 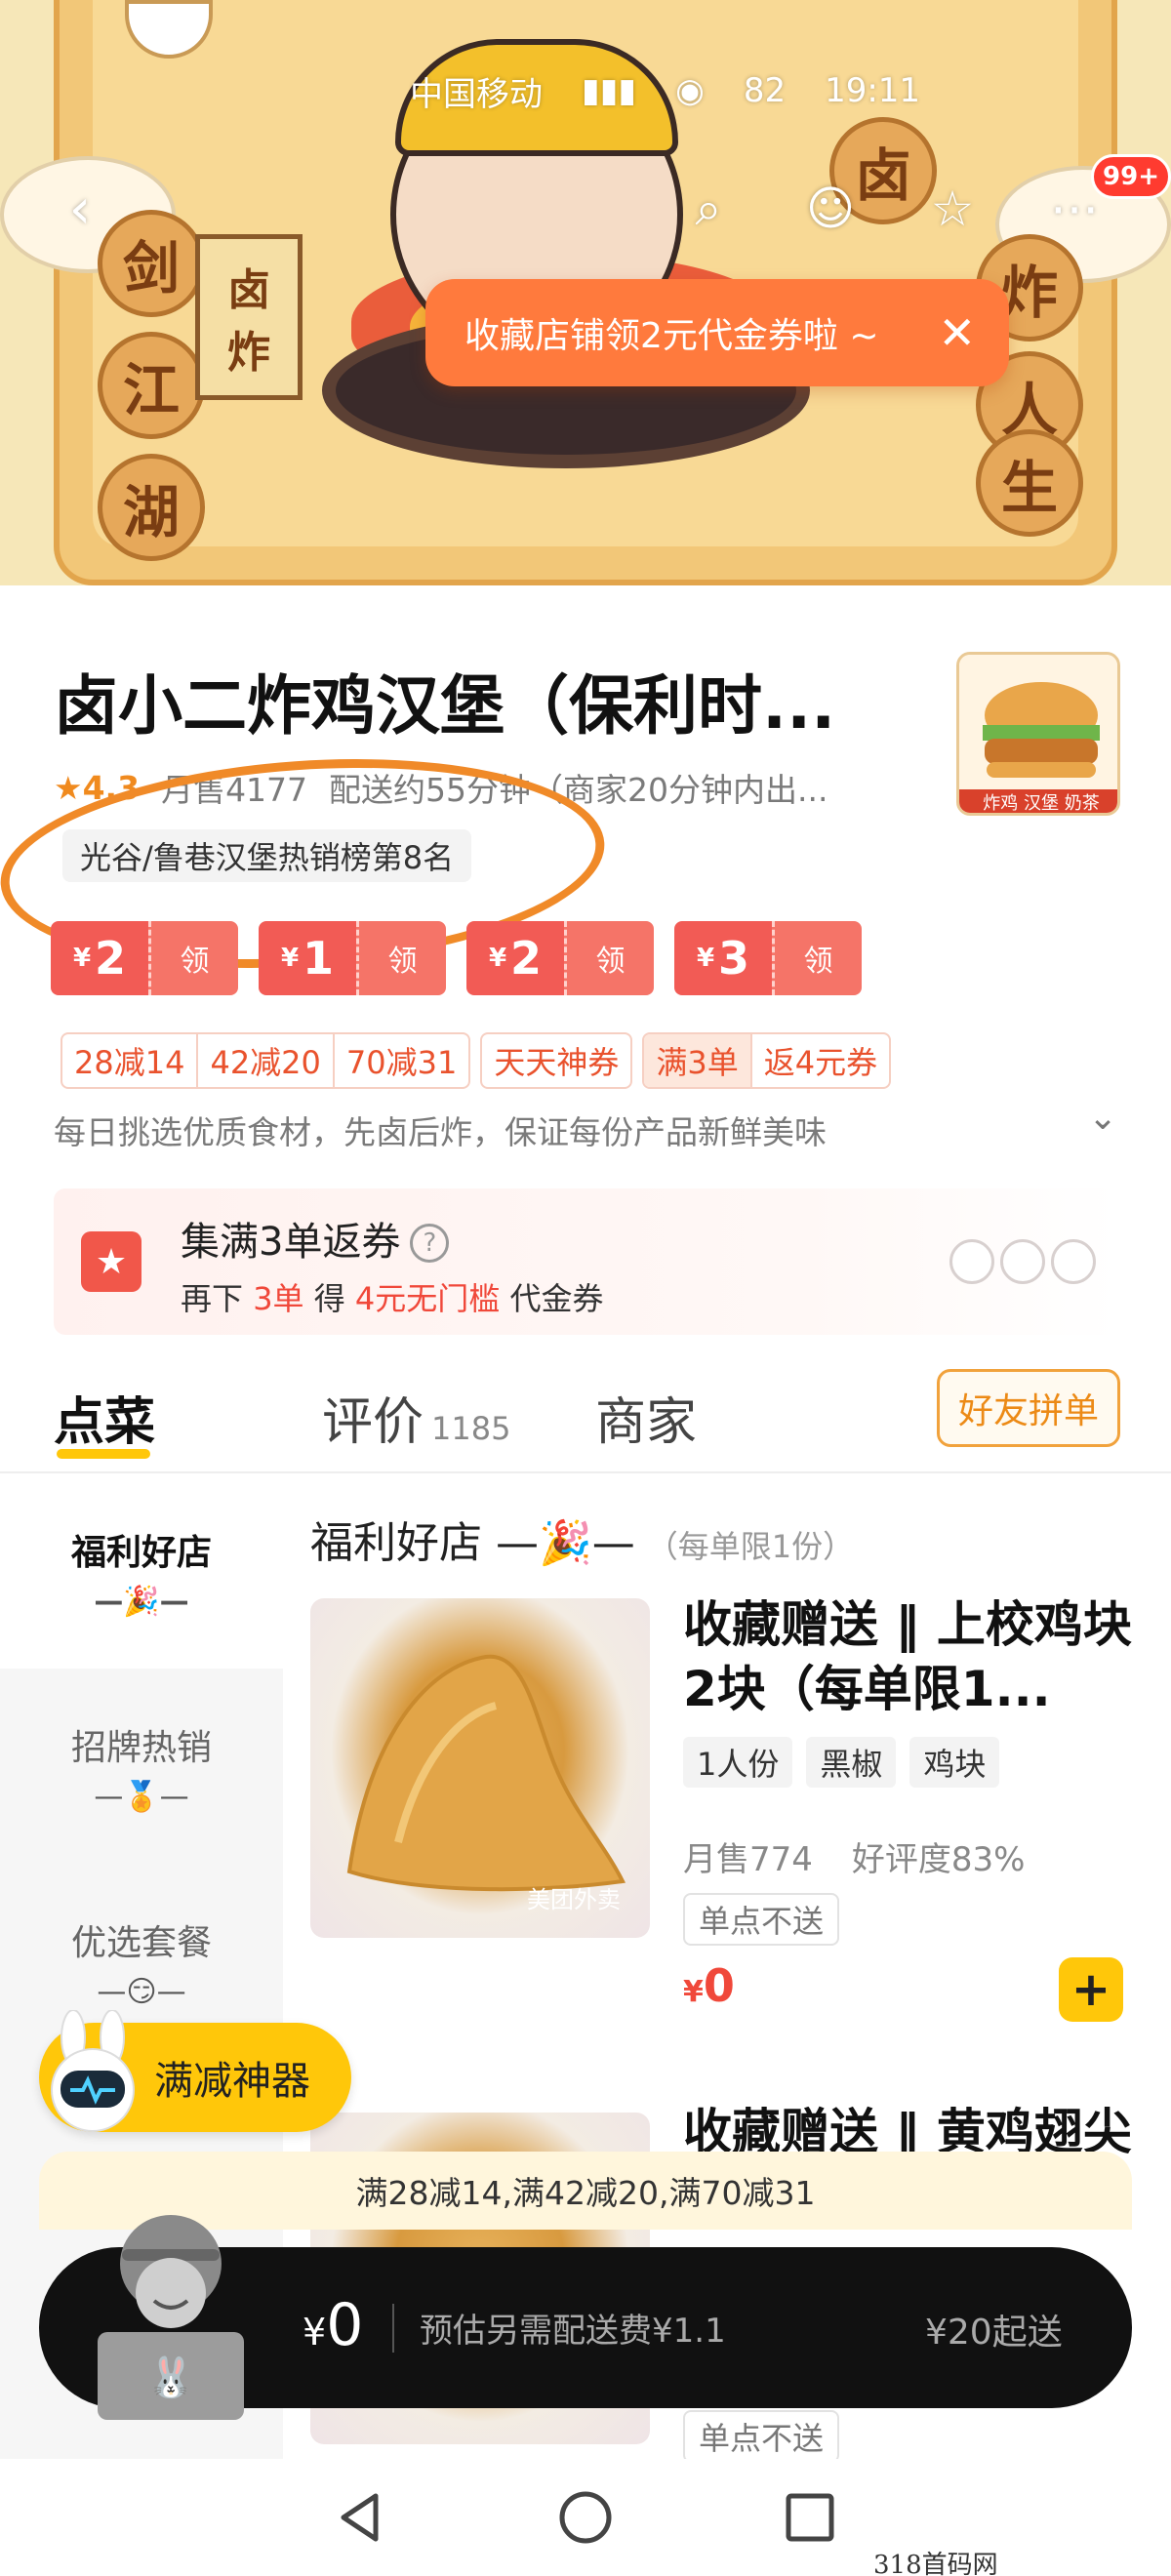 What do you see at coordinates (480, 1768) in the screenshot?
I see `food-image: 美团外卖` at bounding box center [480, 1768].